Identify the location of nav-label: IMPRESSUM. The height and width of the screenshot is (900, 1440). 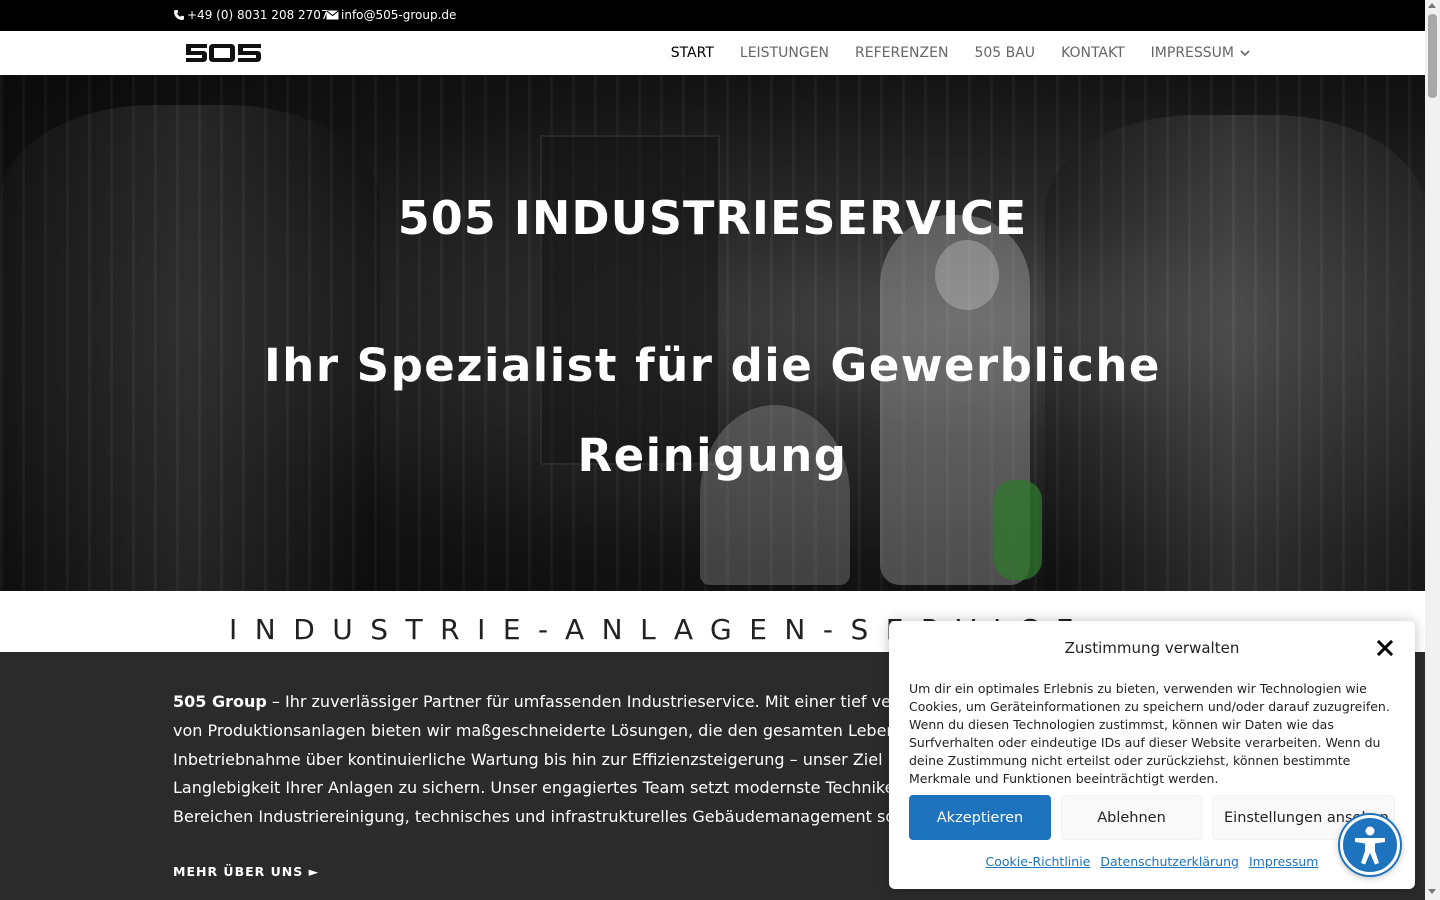
(1192, 53).